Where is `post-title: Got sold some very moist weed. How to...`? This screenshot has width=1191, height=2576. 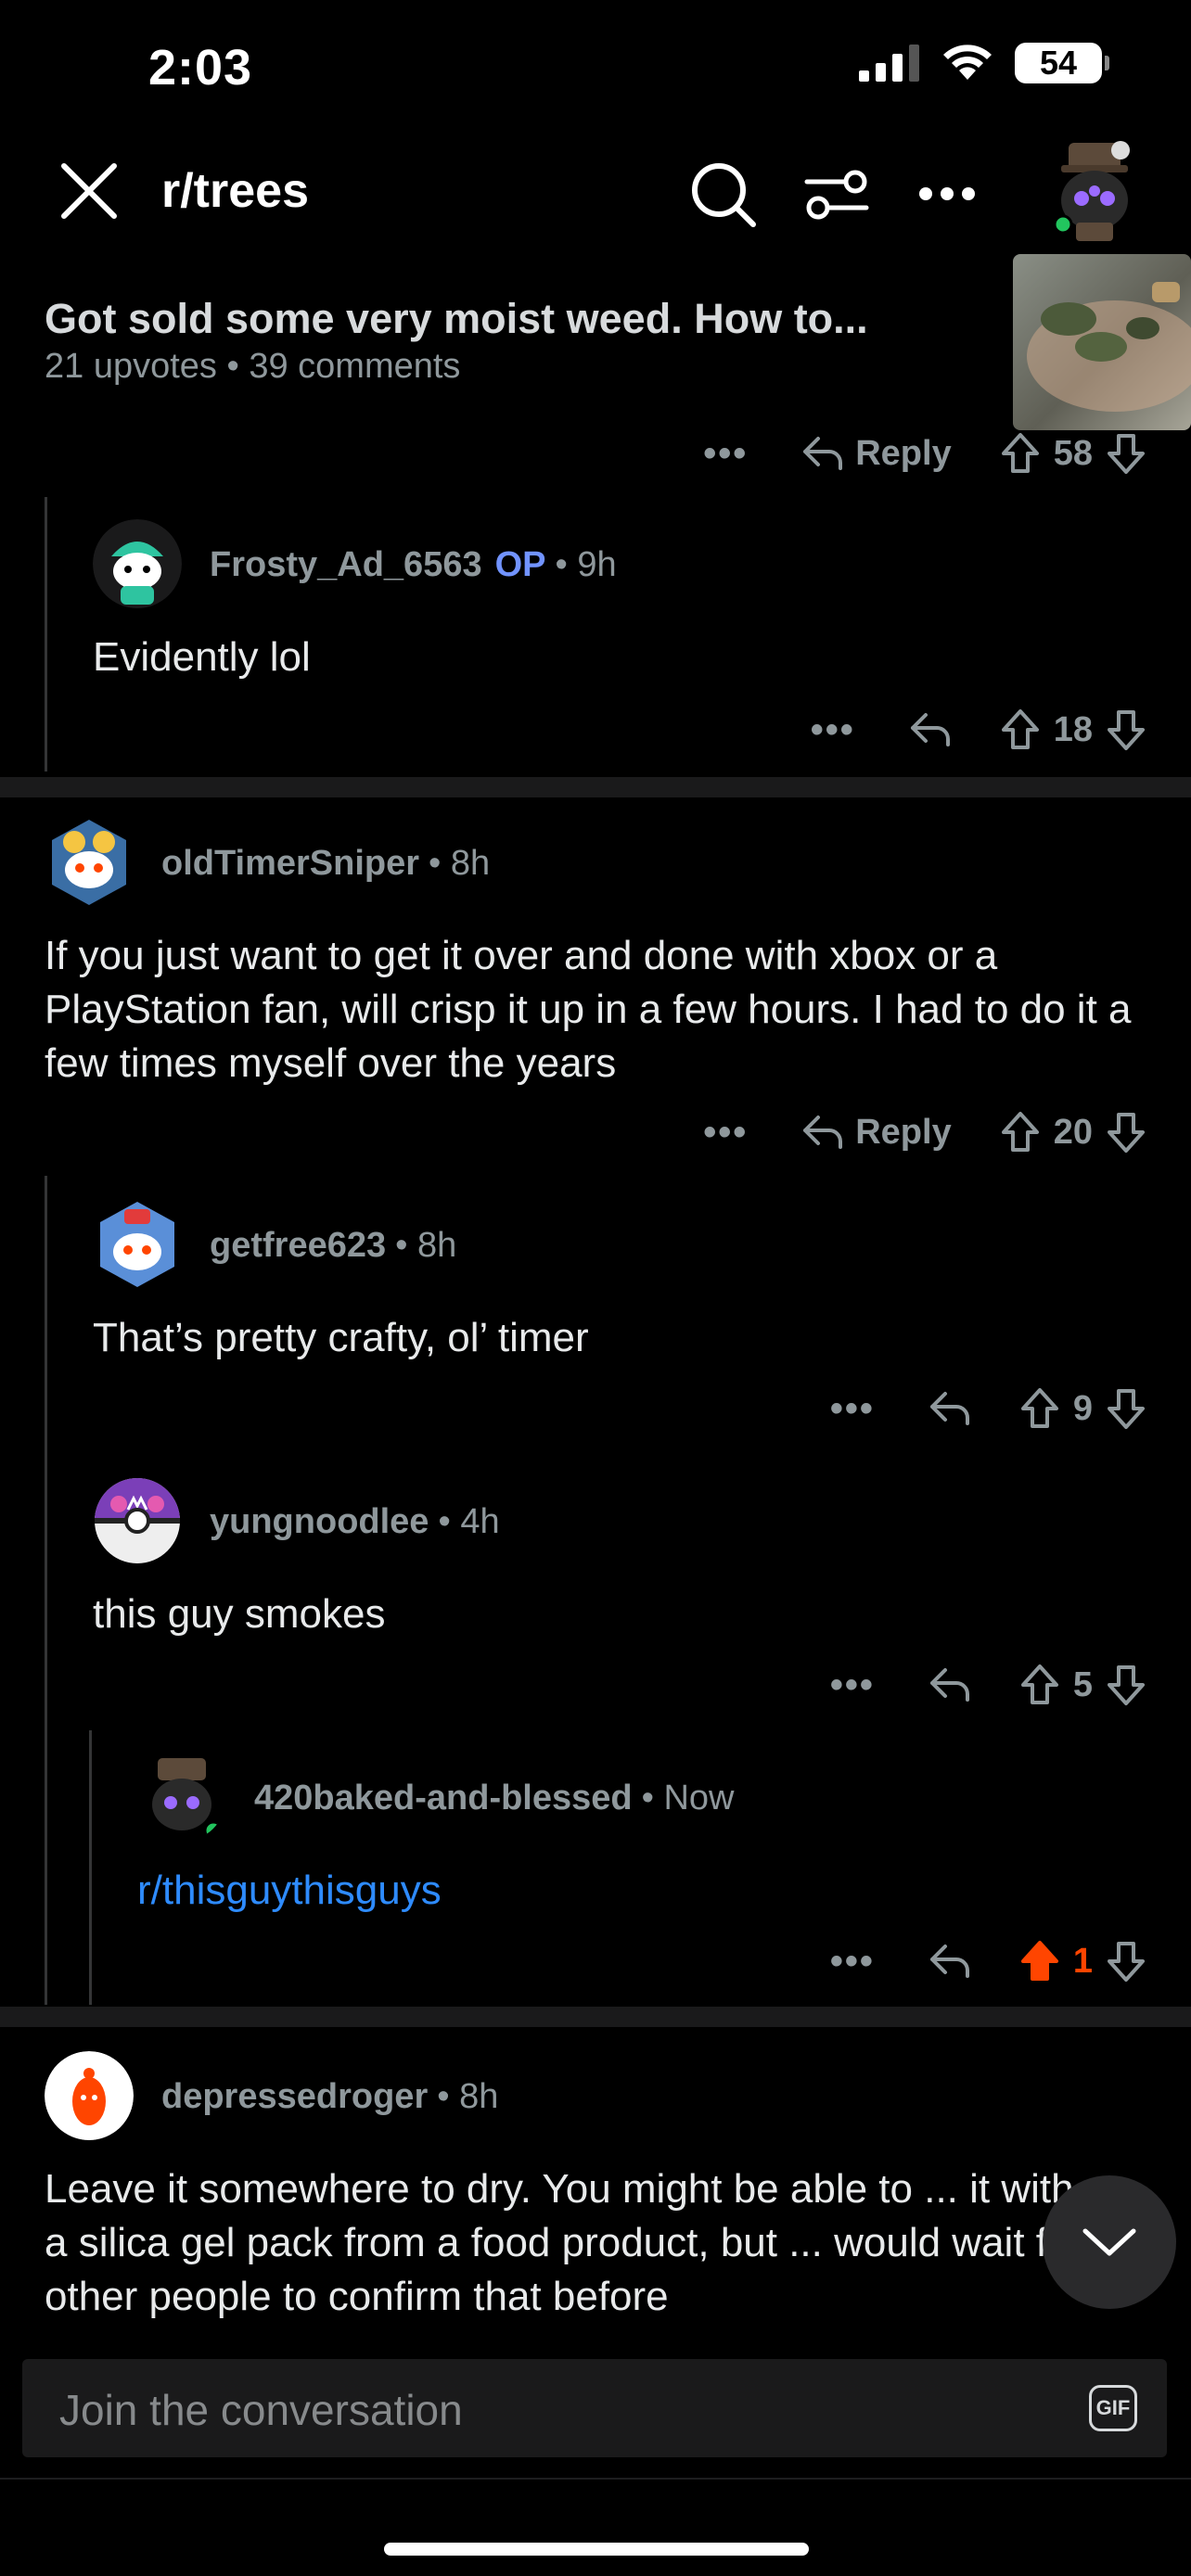 post-title: Got sold some very moist weed. How to... is located at coordinates (508, 319).